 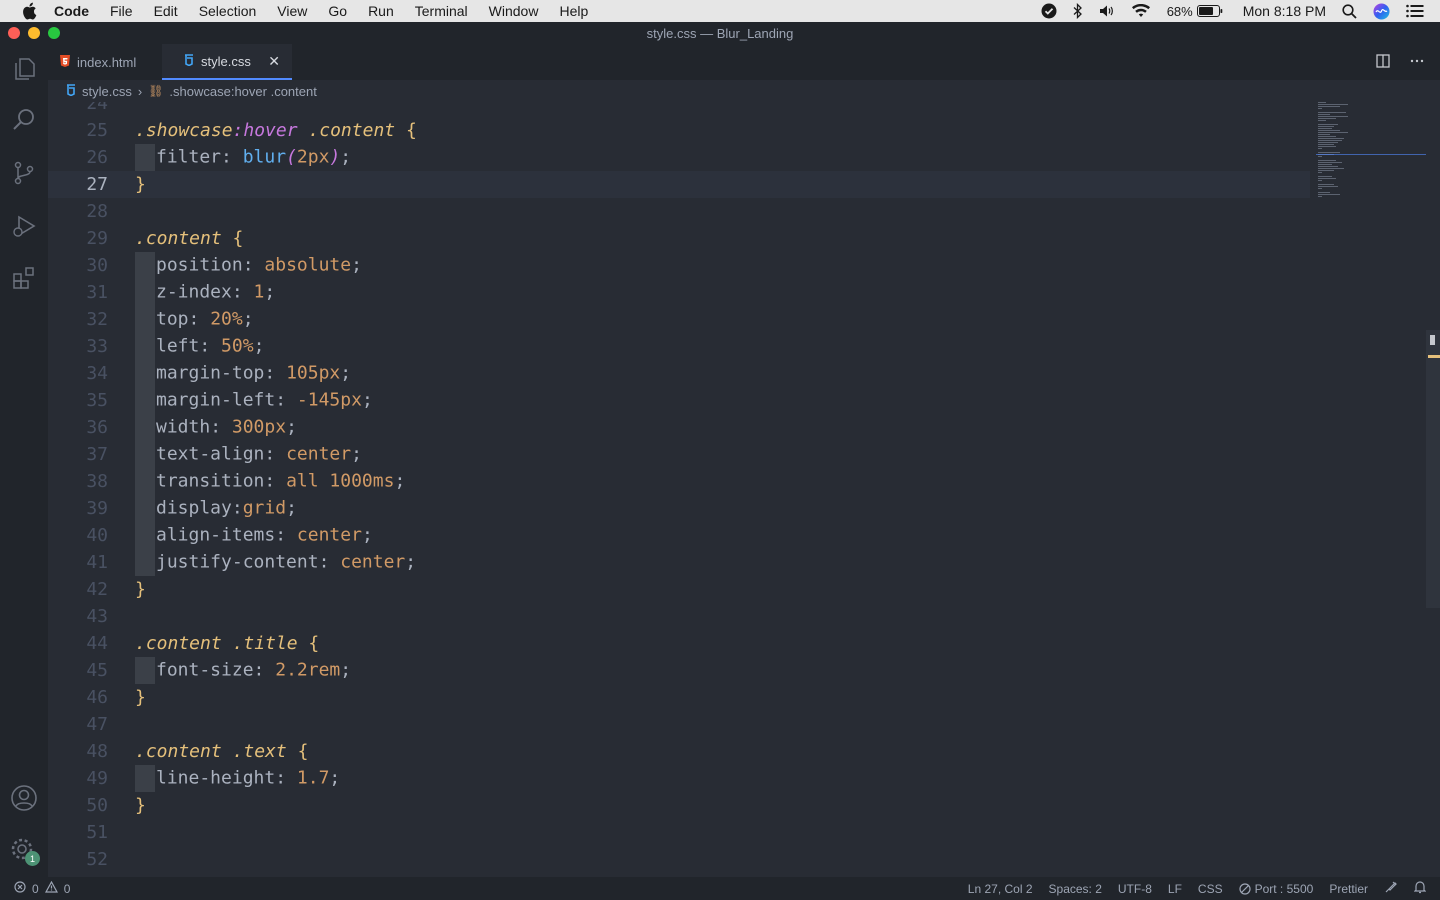 I want to click on notifications-bell-icon, so click(x=1420, y=888).